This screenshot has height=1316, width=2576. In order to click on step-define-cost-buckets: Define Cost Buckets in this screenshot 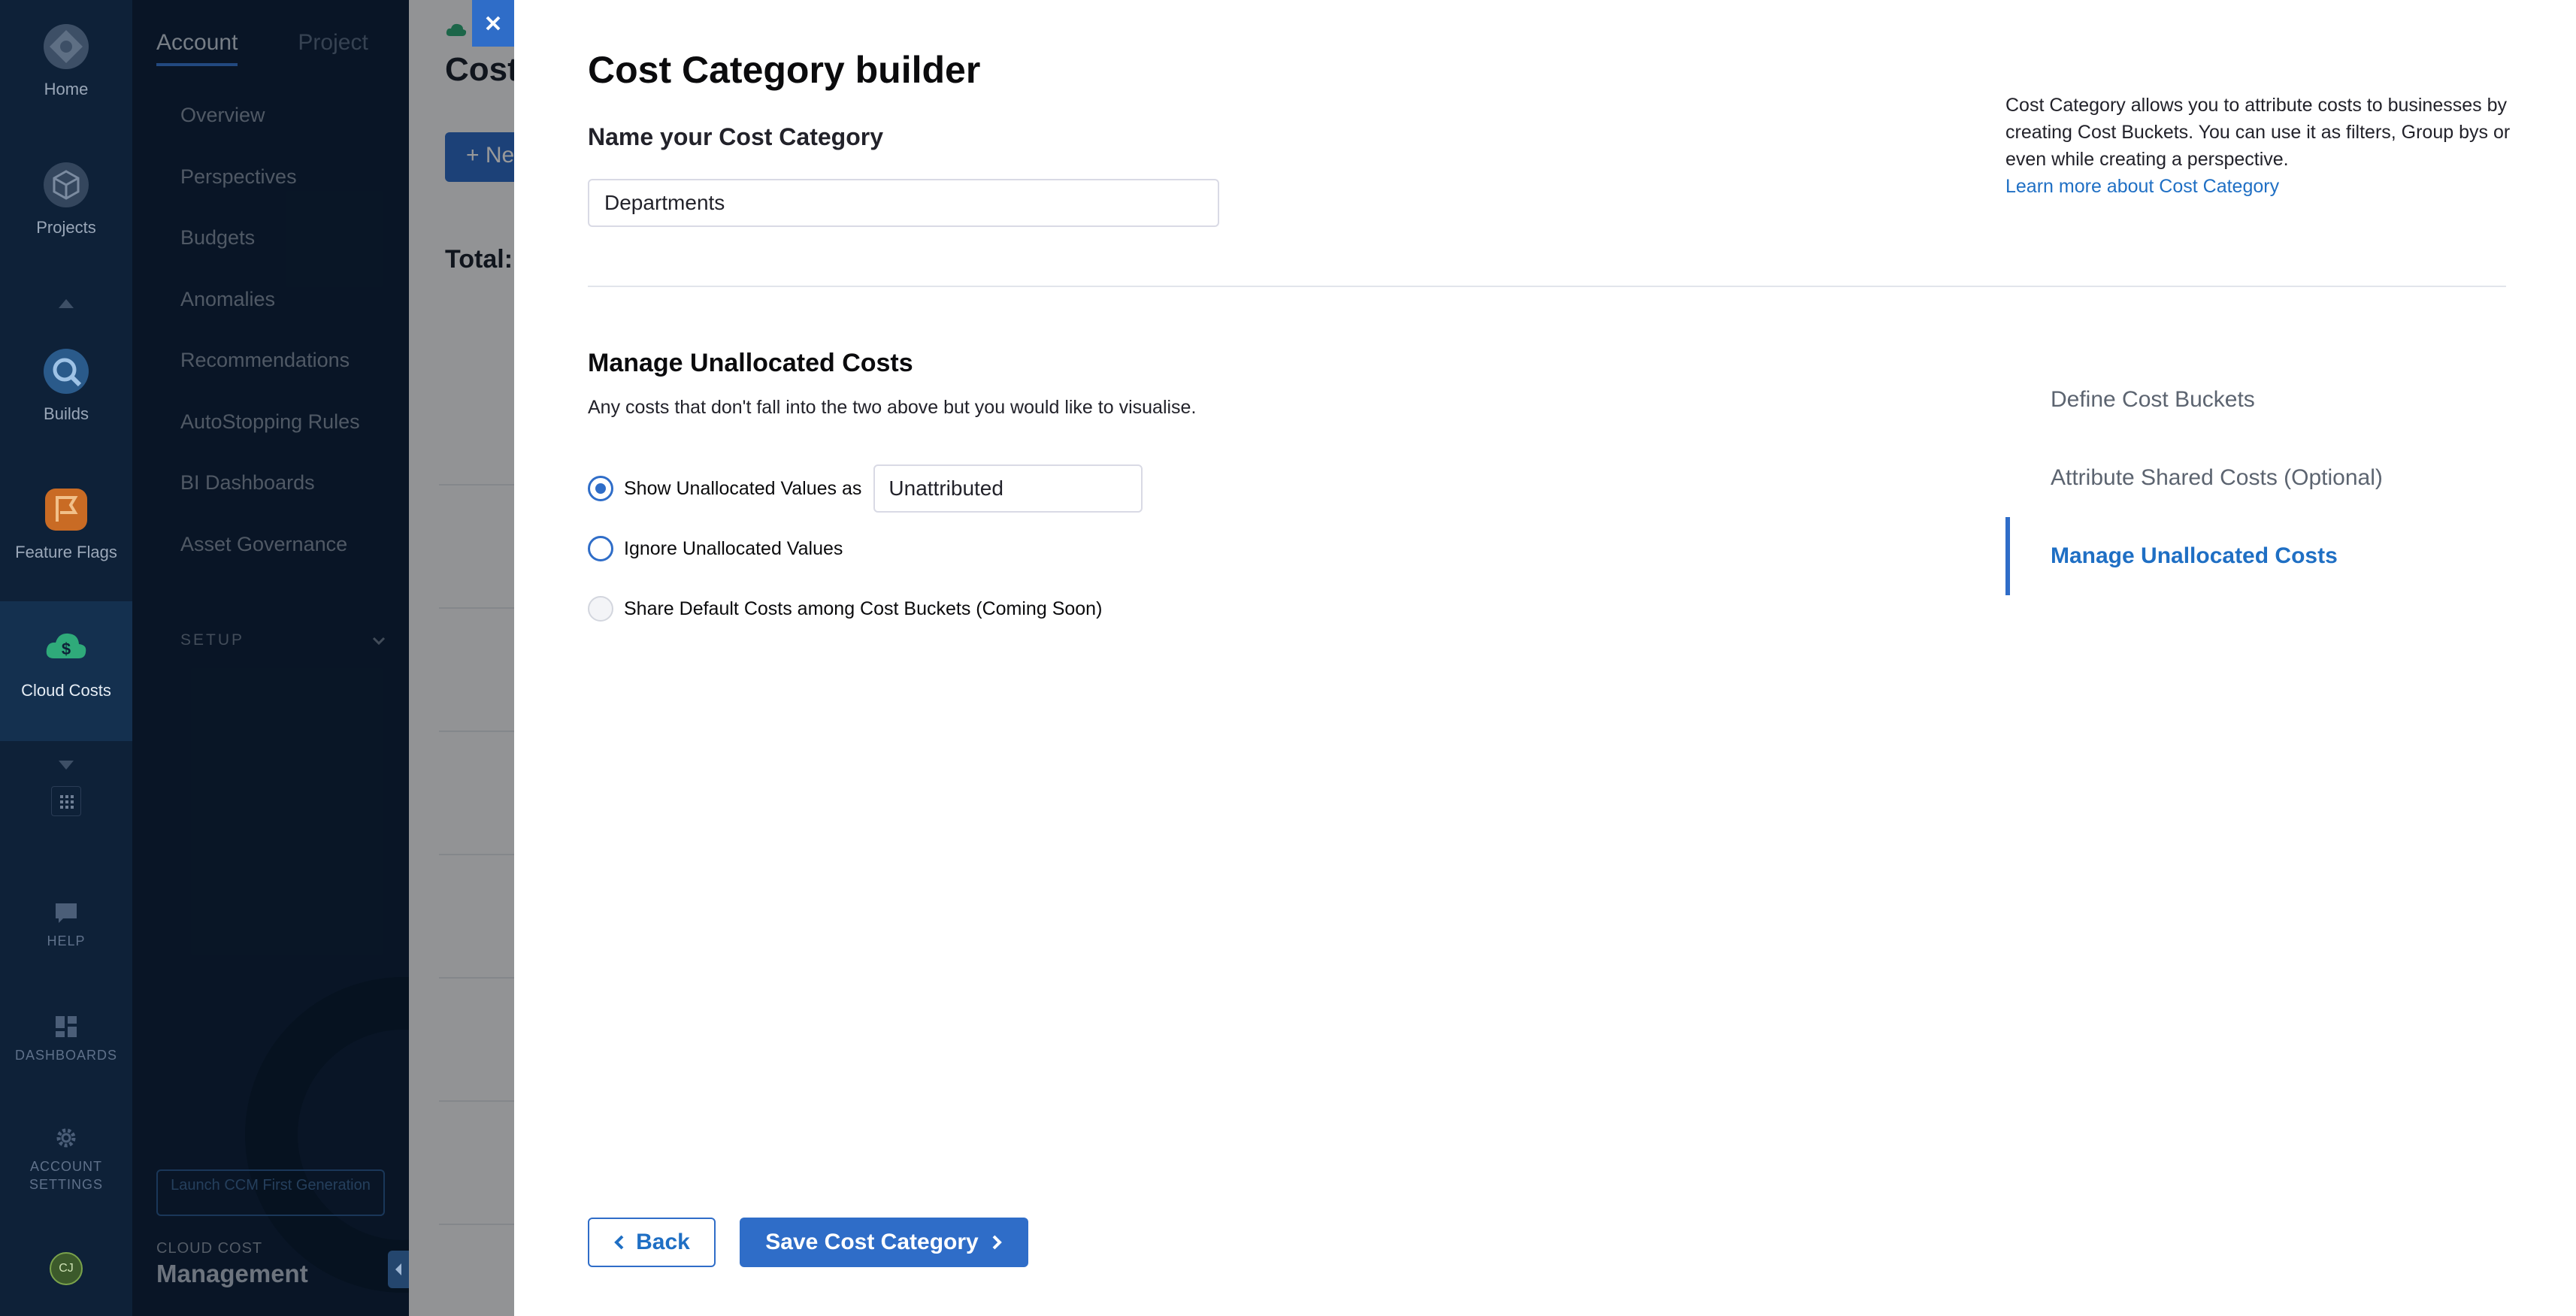, I will do `click(2194, 400)`.